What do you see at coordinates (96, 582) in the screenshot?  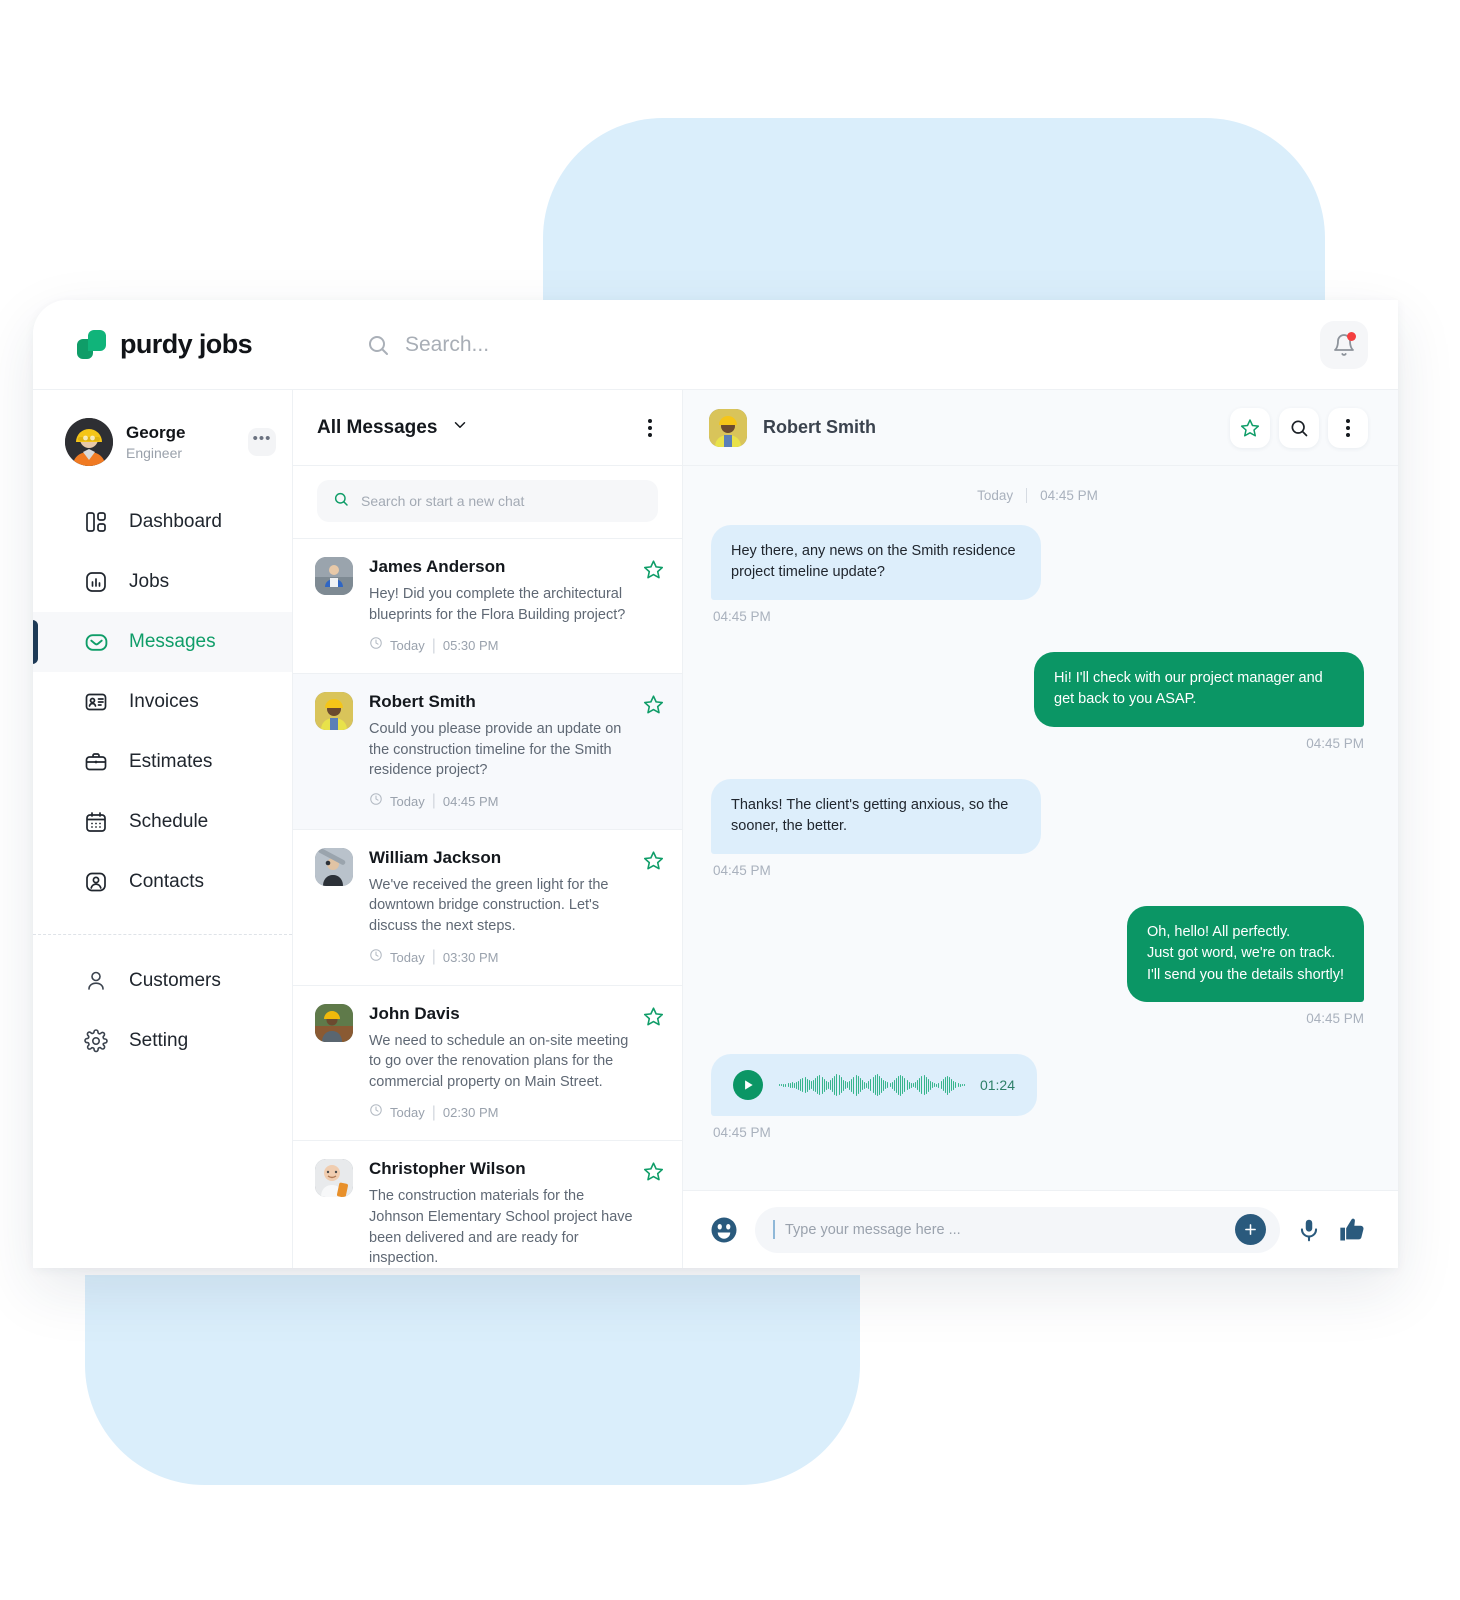 I see `jobs-icon` at bounding box center [96, 582].